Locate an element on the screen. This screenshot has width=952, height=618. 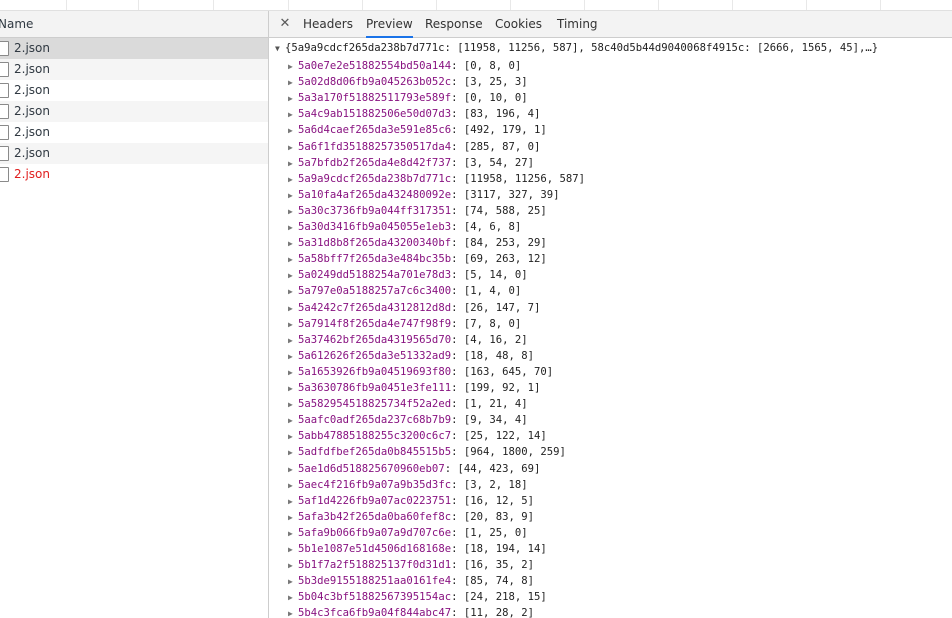
close-icon: ✕ is located at coordinates (285, 24).